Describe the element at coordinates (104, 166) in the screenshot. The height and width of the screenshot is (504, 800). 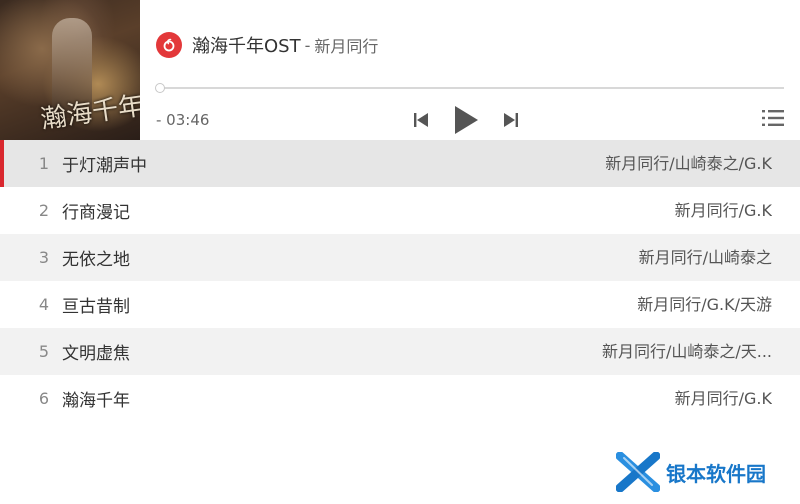
I see `track-name: 于灯潮声中` at that location.